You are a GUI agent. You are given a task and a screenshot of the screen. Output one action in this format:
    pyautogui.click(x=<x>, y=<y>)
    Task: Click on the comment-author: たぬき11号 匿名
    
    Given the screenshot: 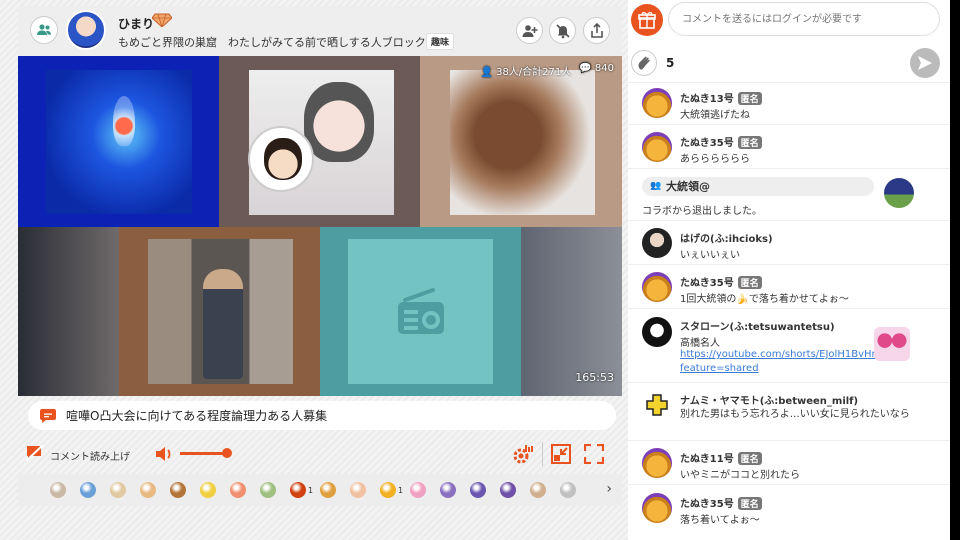 What is the action you would take?
    pyautogui.click(x=721, y=457)
    